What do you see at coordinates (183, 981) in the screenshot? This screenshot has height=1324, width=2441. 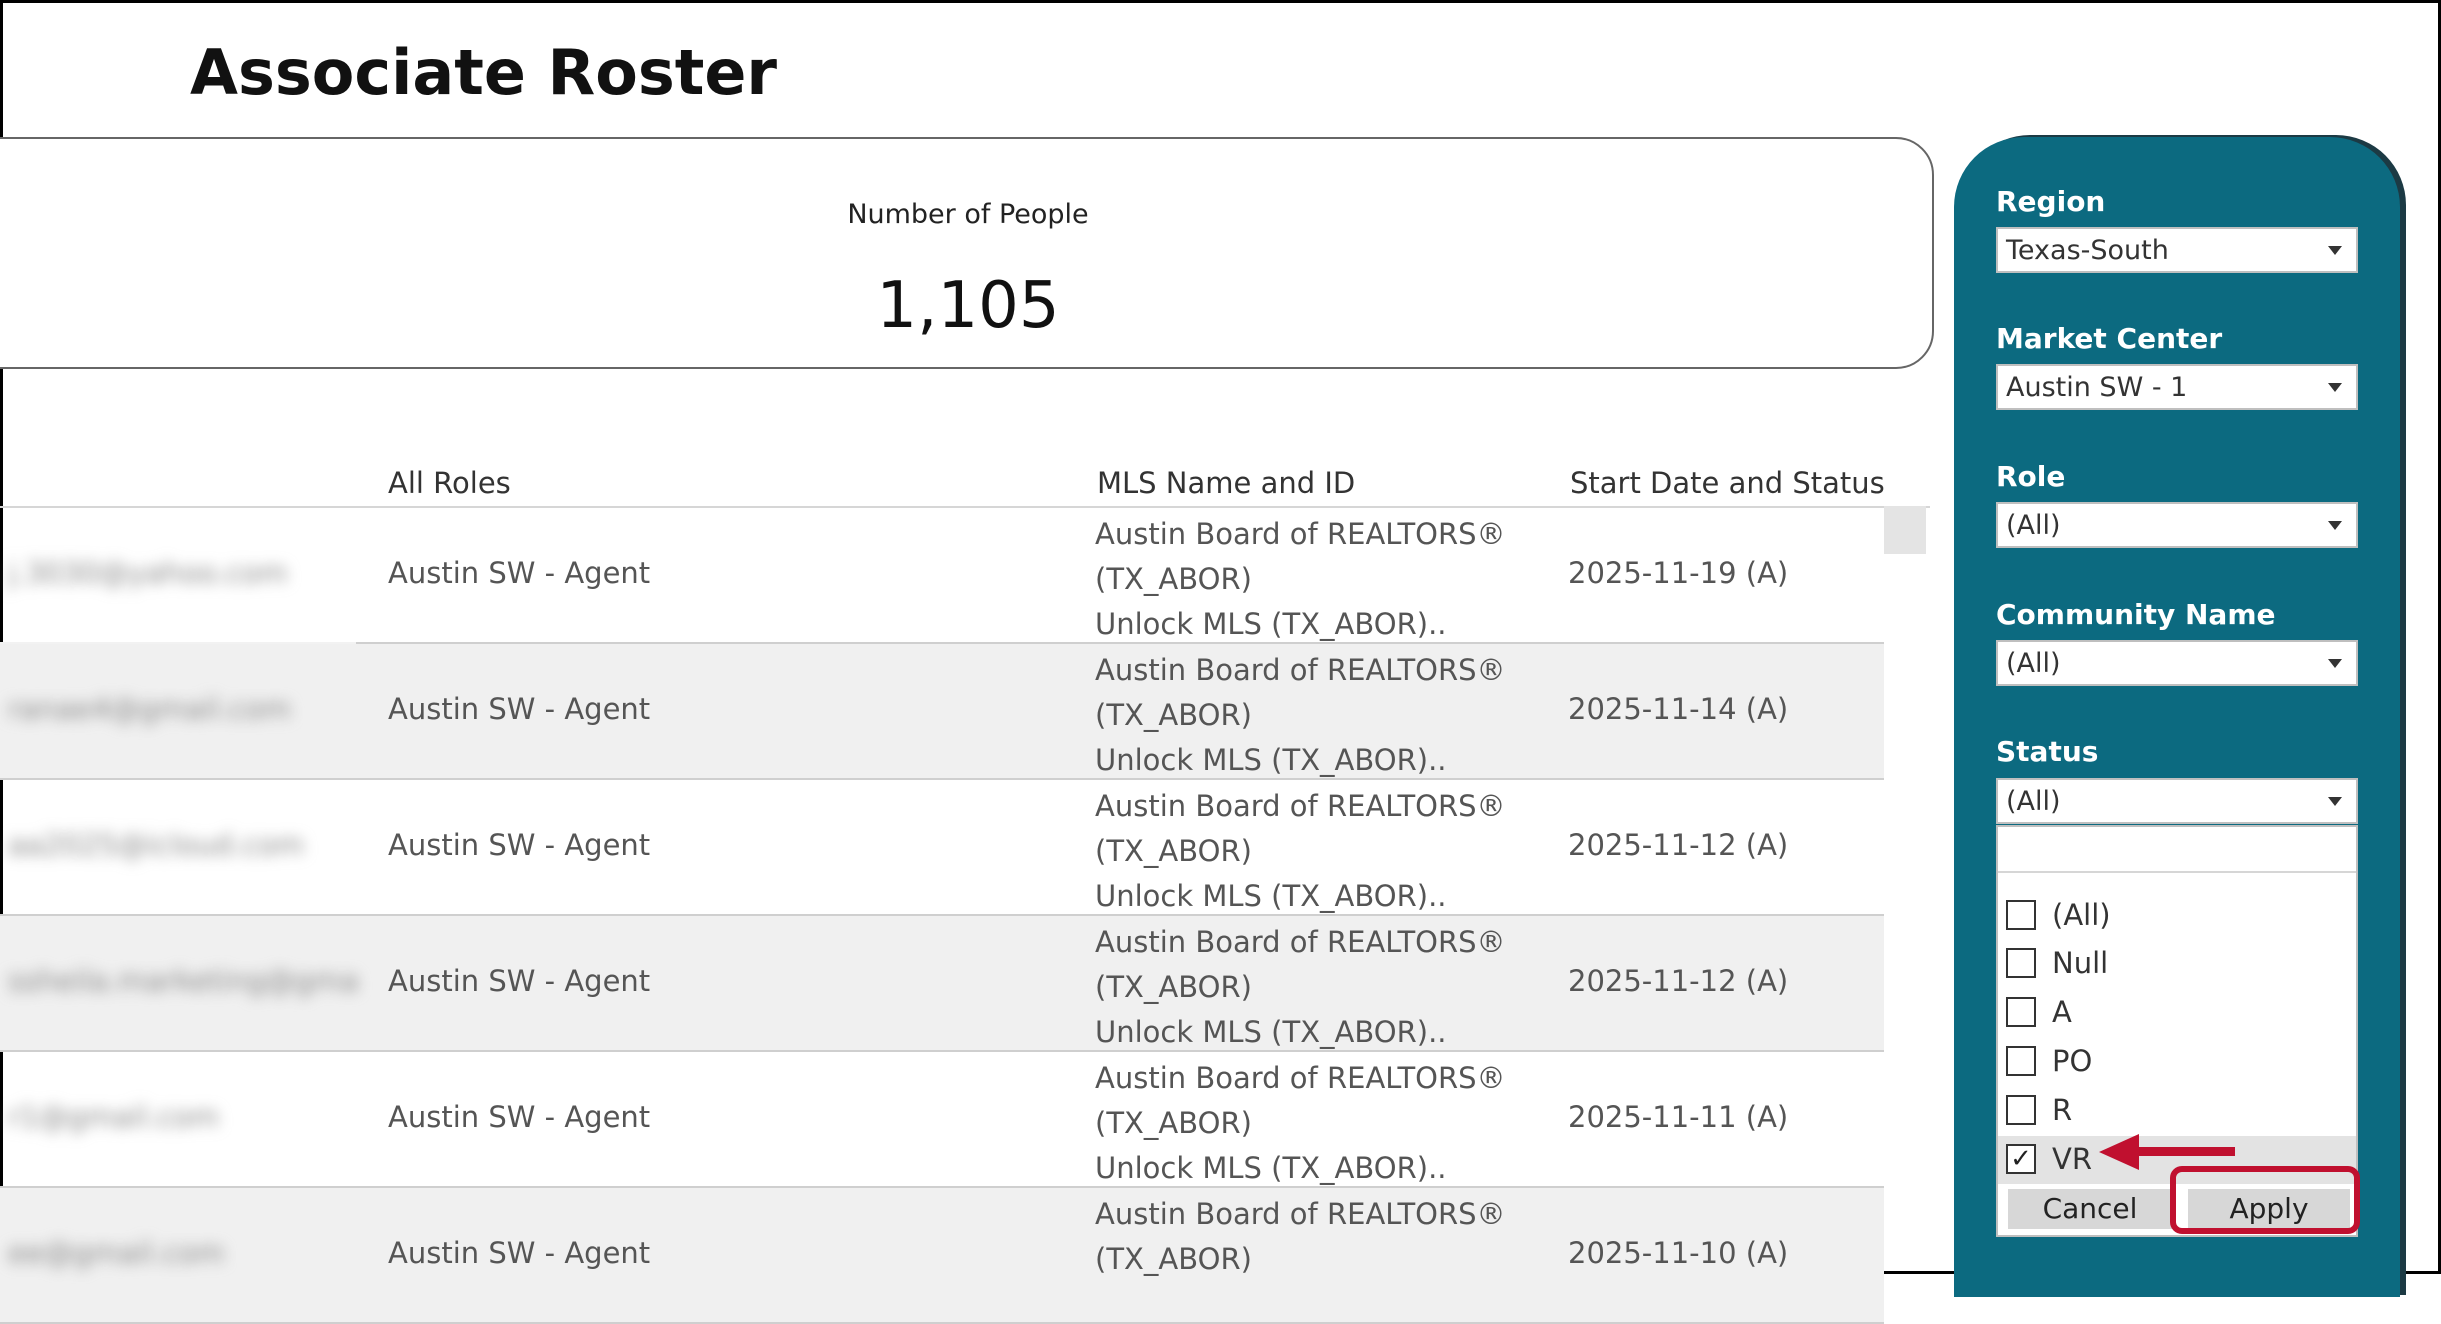 I see `email-cell: ssheila.marketing@gmail.c..` at bounding box center [183, 981].